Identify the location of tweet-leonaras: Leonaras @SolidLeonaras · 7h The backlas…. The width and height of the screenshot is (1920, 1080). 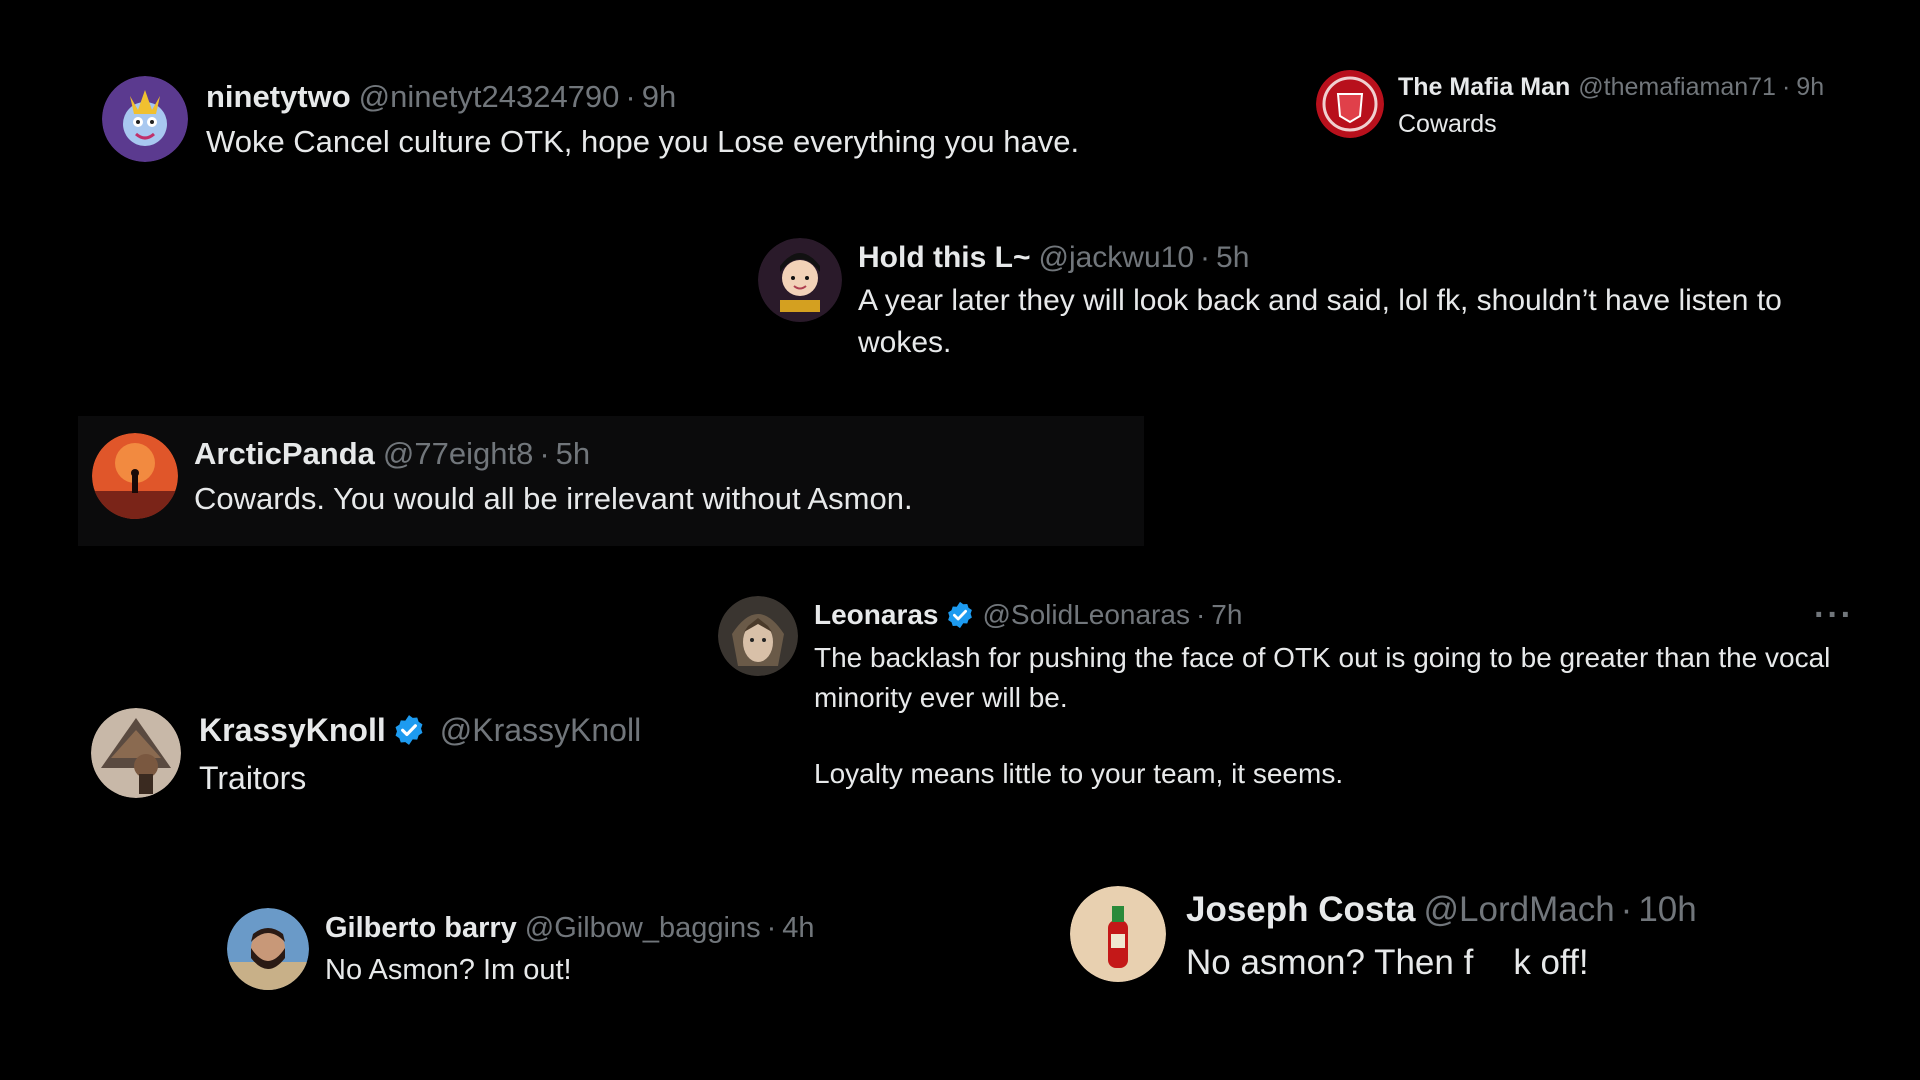
(1311, 694).